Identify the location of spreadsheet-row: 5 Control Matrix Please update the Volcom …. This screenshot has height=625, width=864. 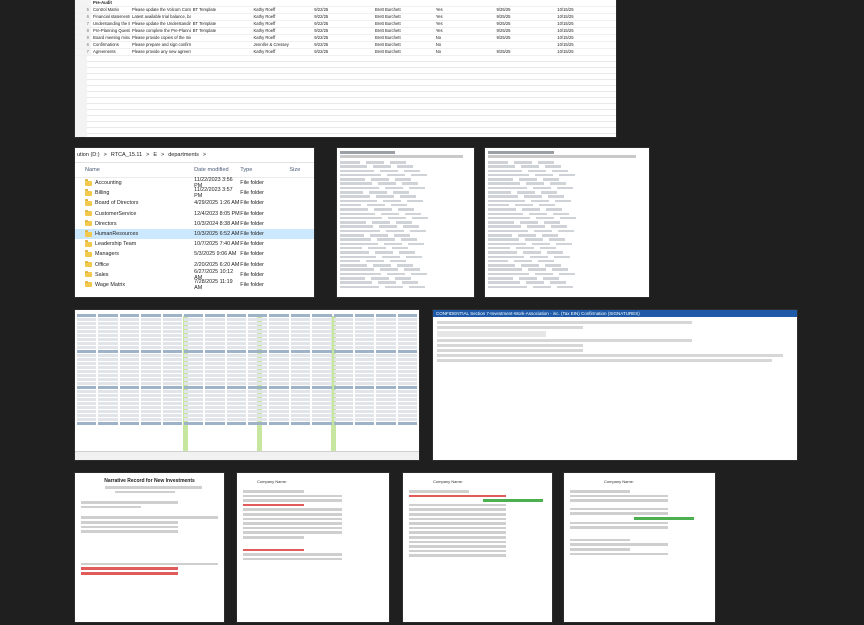
(345, 10).